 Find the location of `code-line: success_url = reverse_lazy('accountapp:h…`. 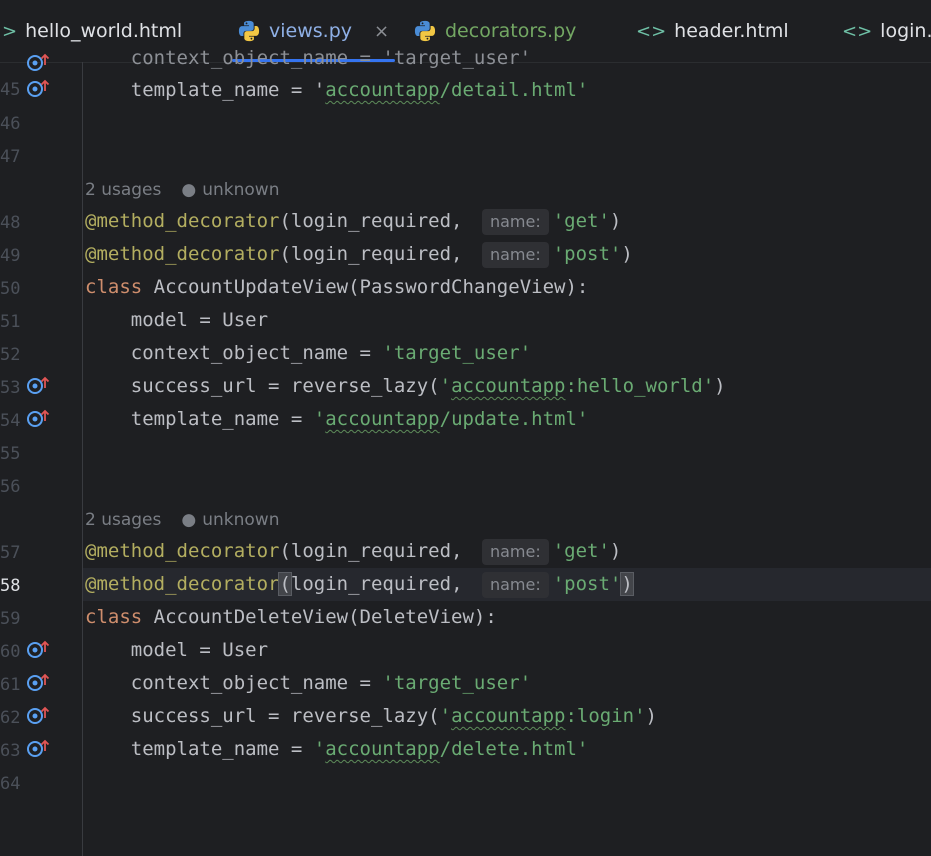

code-line: success_url = reverse_lazy('accountapp:h… is located at coordinates (405, 386).